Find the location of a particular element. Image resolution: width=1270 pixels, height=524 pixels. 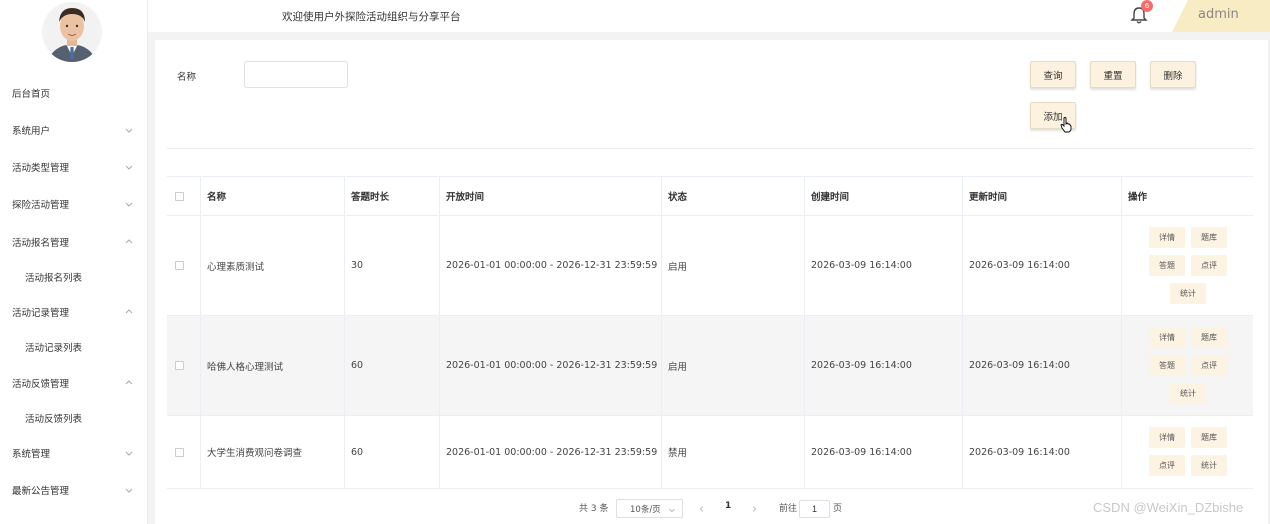

sidebar-item-registration-list: 活动报名列表 is located at coordinates (73, 277).